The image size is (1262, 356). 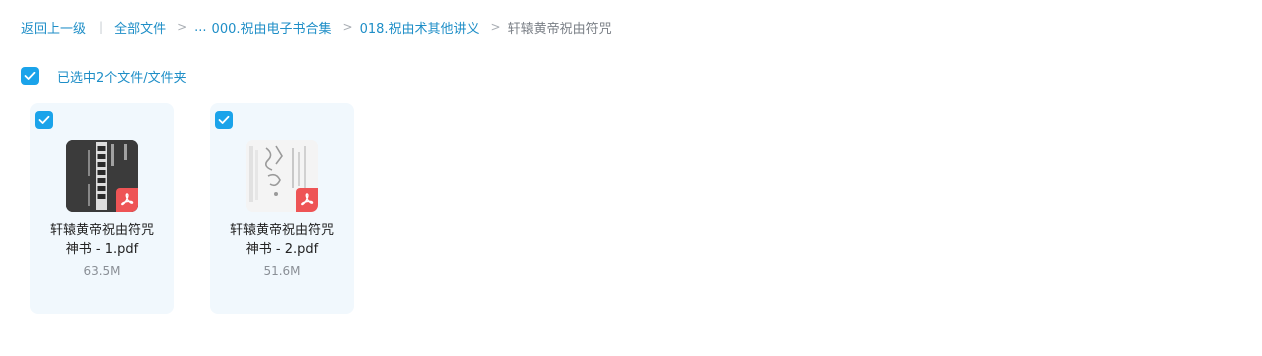 I want to click on back-link: 返回上一级, so click(x=53, y=27).